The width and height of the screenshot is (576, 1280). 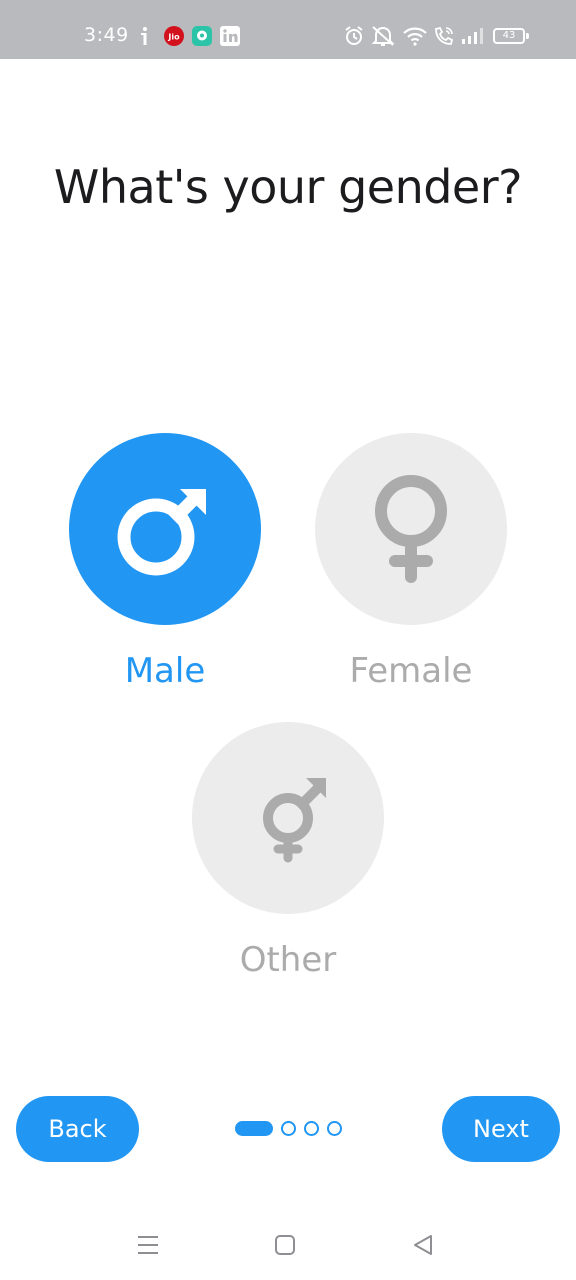 I want to click on male-circle, so click(x=165, y=529).